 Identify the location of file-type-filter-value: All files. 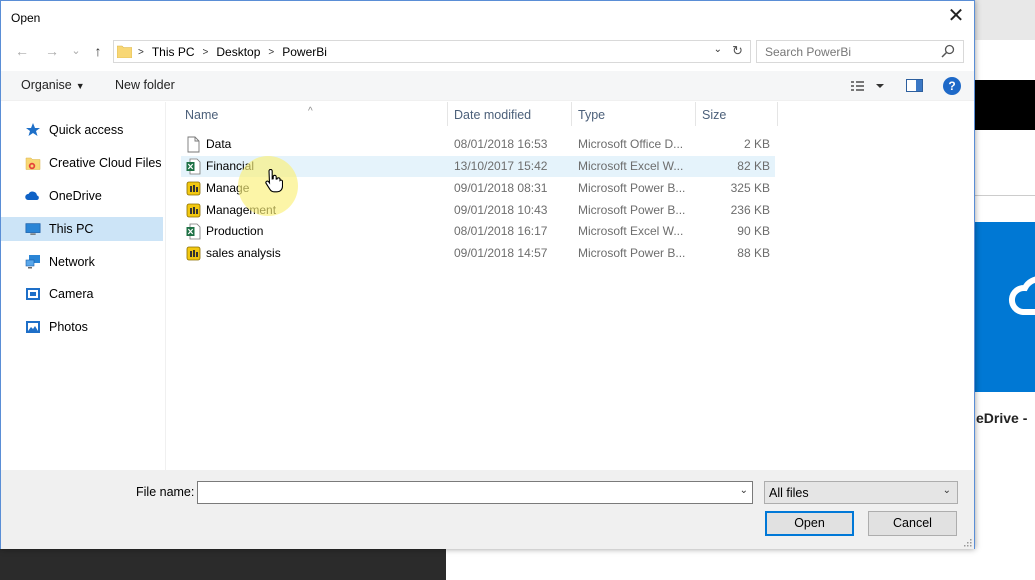
(789, 493).